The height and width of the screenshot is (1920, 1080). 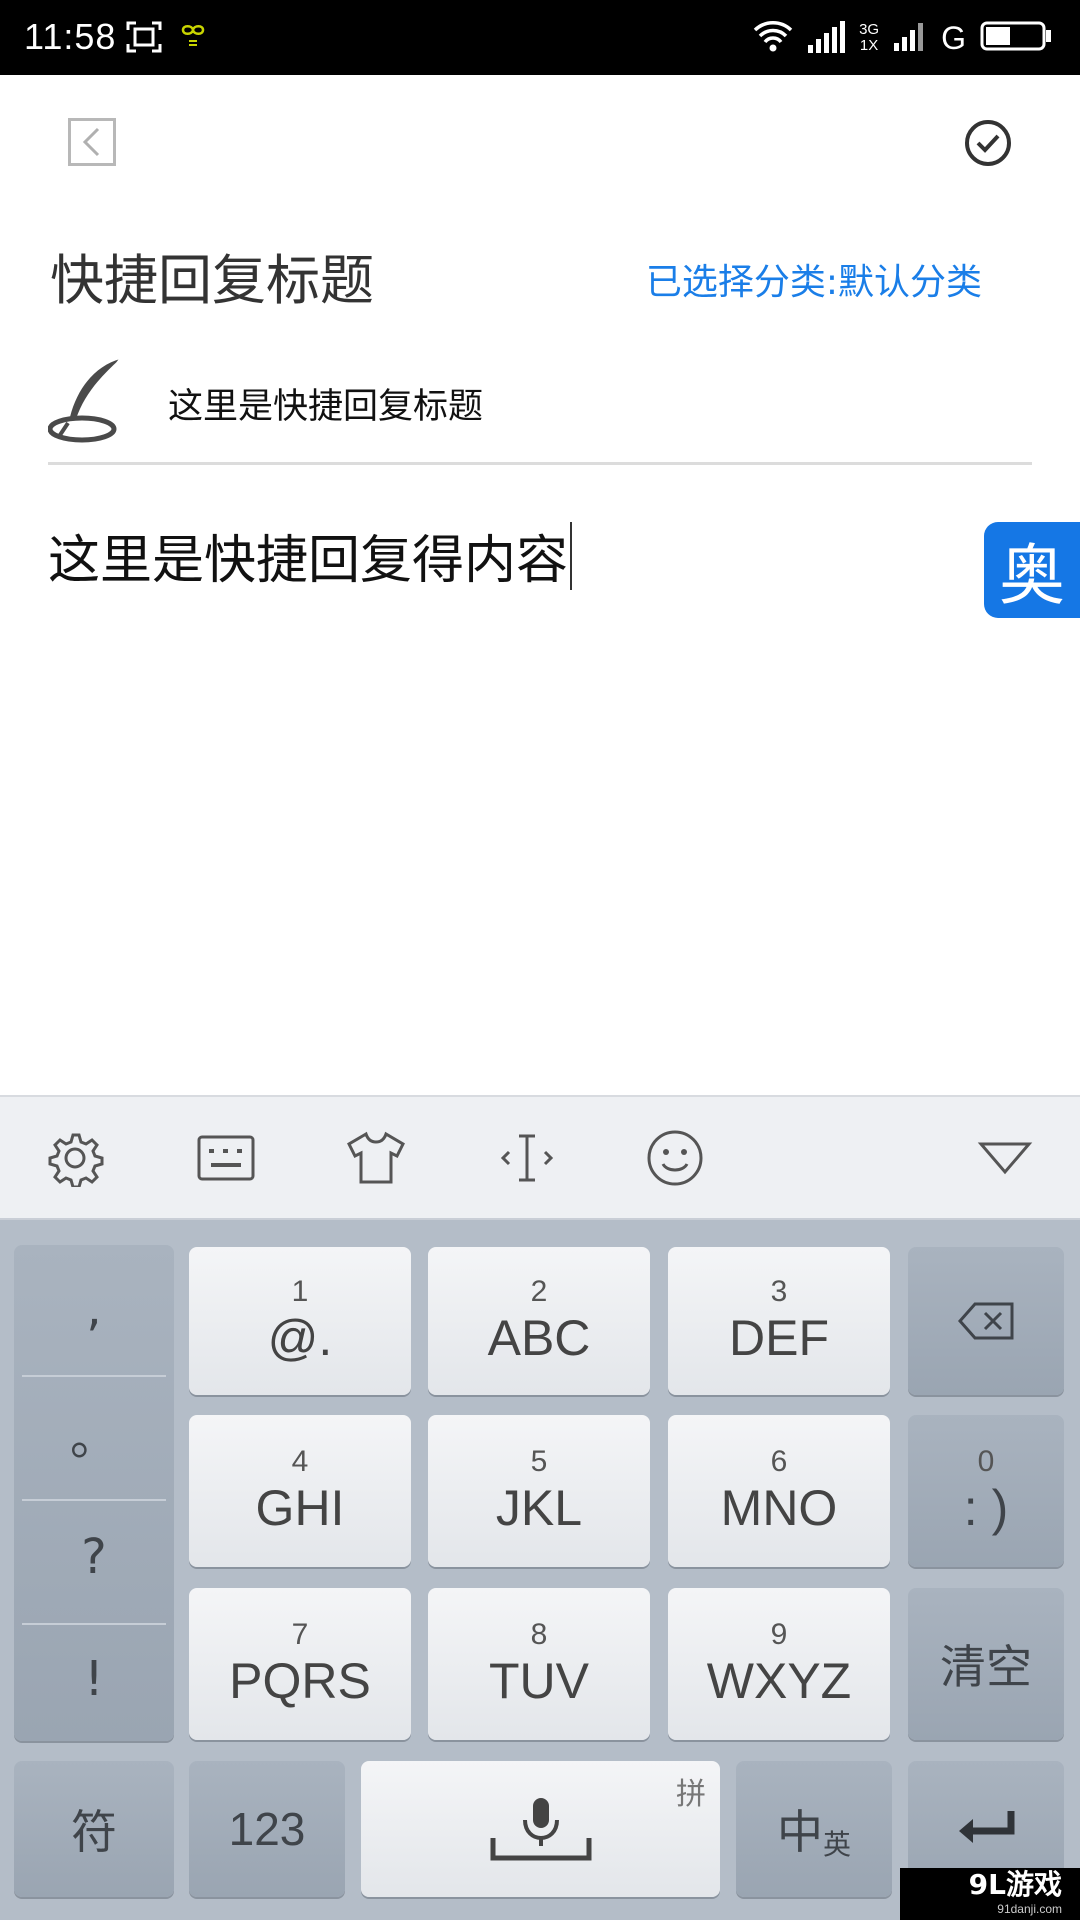 I want to click on punct-question-key: ?, so click(x=94, y=1557).